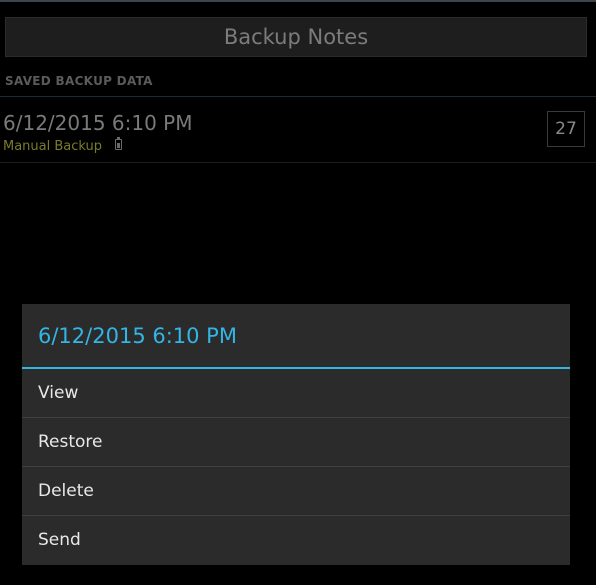 The width and height of the screenshot is (596, 585). I want to click on backup-notes-button: Backup Notes, so click(296, 37).